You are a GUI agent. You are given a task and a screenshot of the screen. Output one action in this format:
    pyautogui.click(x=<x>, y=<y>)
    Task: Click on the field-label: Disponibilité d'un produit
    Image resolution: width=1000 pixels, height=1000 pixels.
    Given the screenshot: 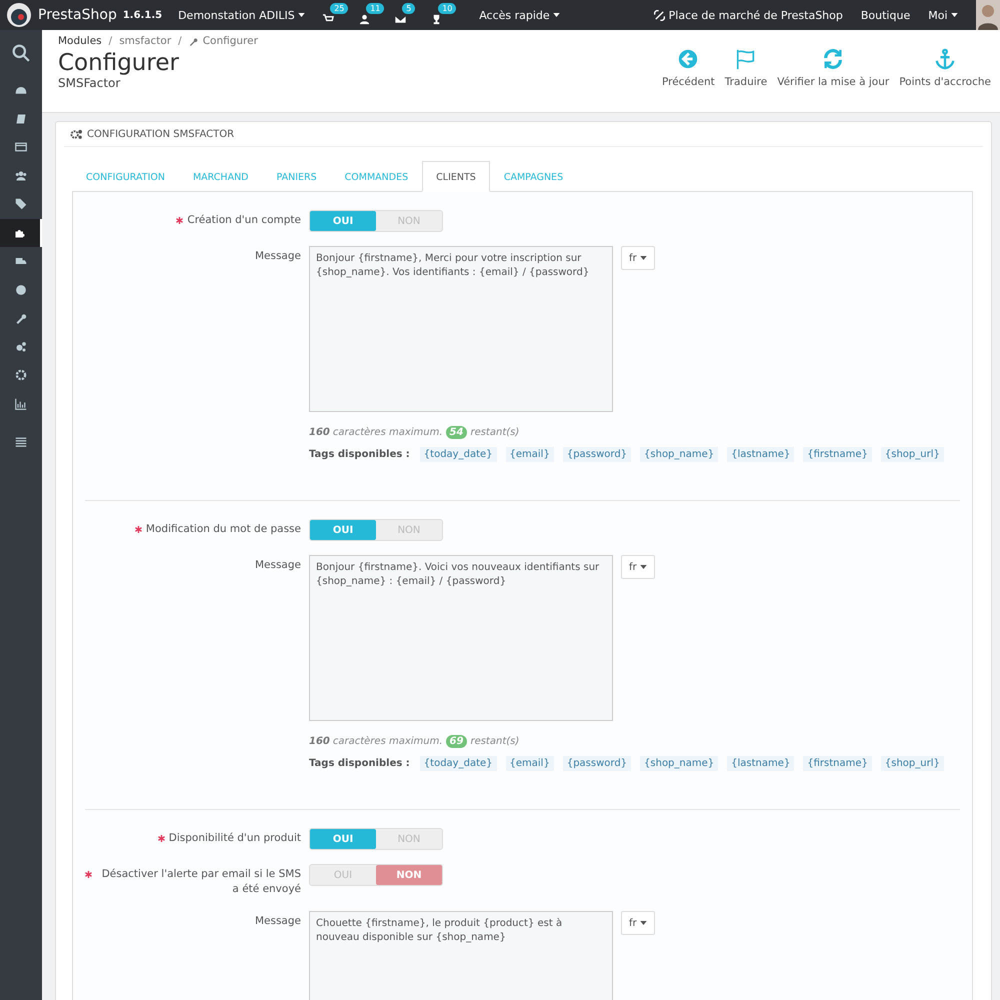 What is the action you would take?
    pyautogui.click(x=234, y=838)
    